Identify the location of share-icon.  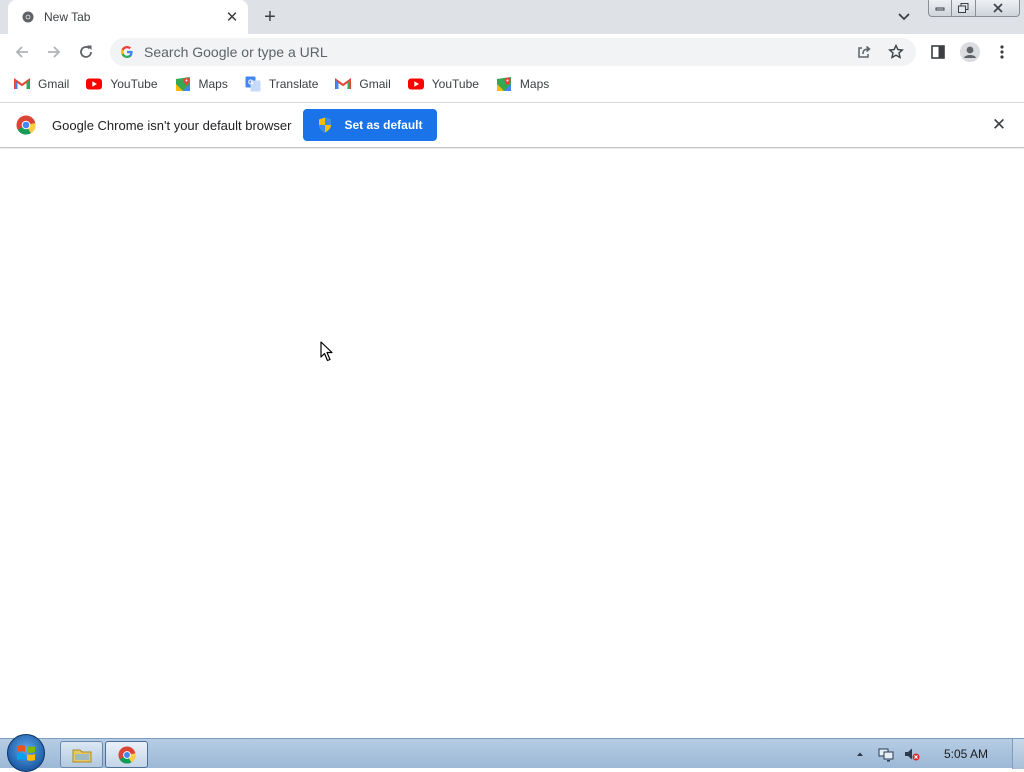
(864, 52).